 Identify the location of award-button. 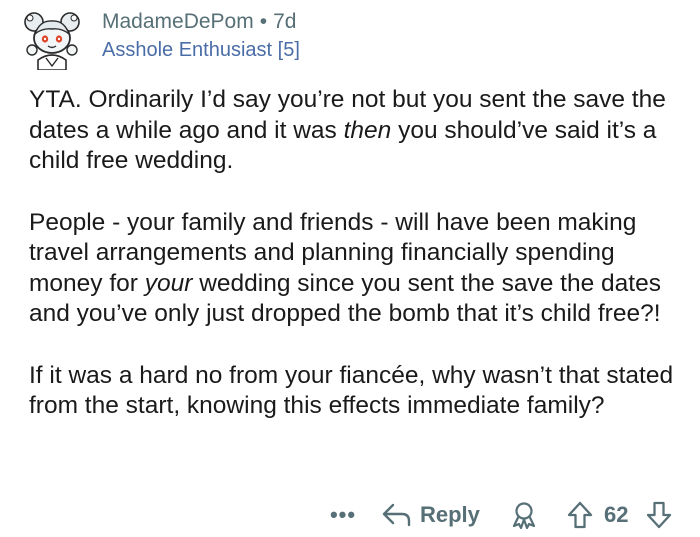
(524, 515).